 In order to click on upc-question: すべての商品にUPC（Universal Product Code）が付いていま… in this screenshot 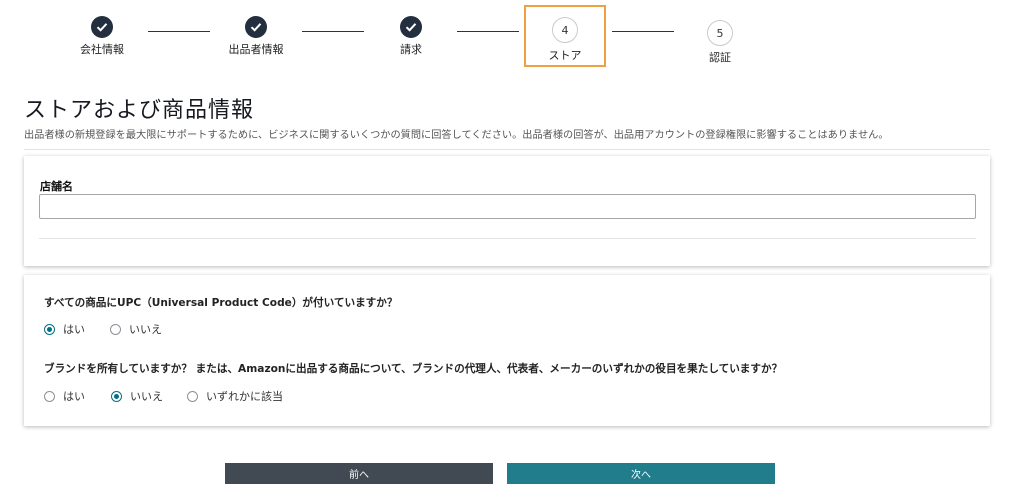, I will do `click(221, 303)`.